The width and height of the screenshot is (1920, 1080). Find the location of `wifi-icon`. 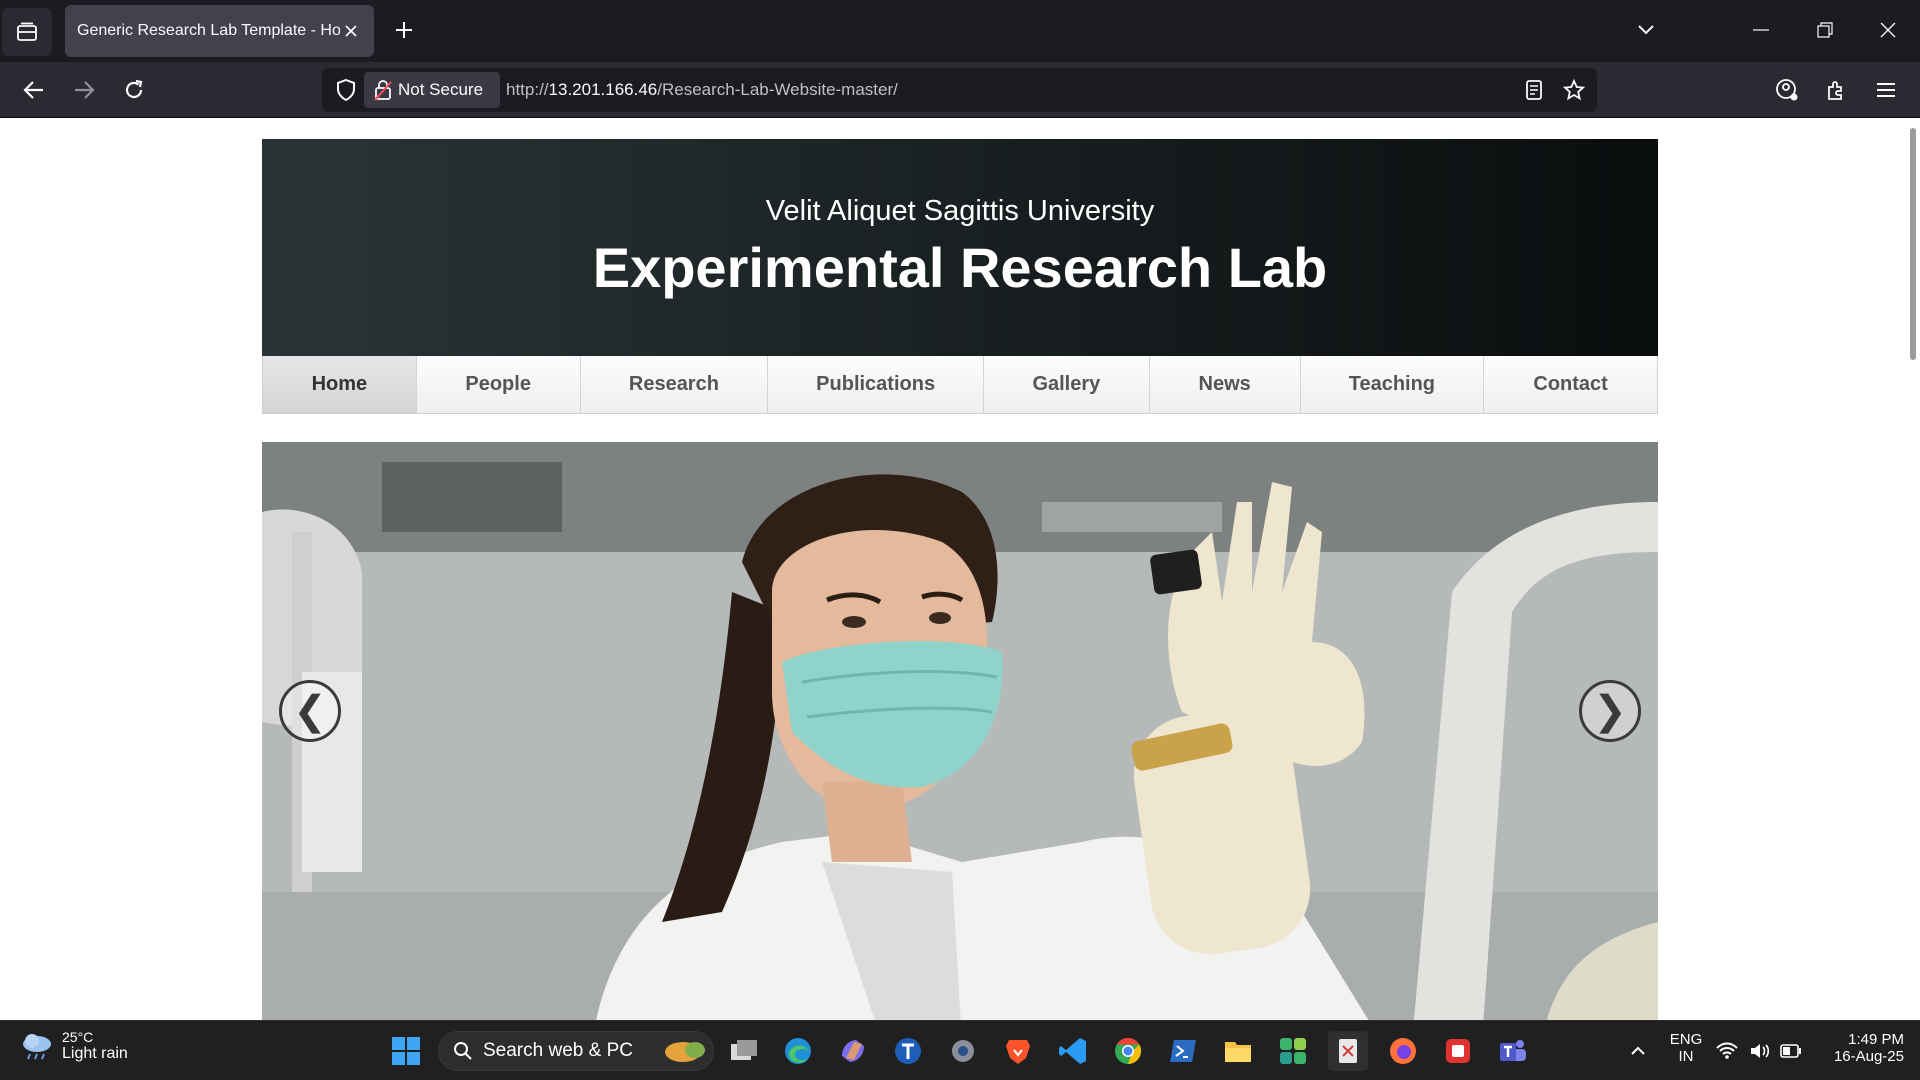

wifi-icon is located at coordinates (1727, 1050).